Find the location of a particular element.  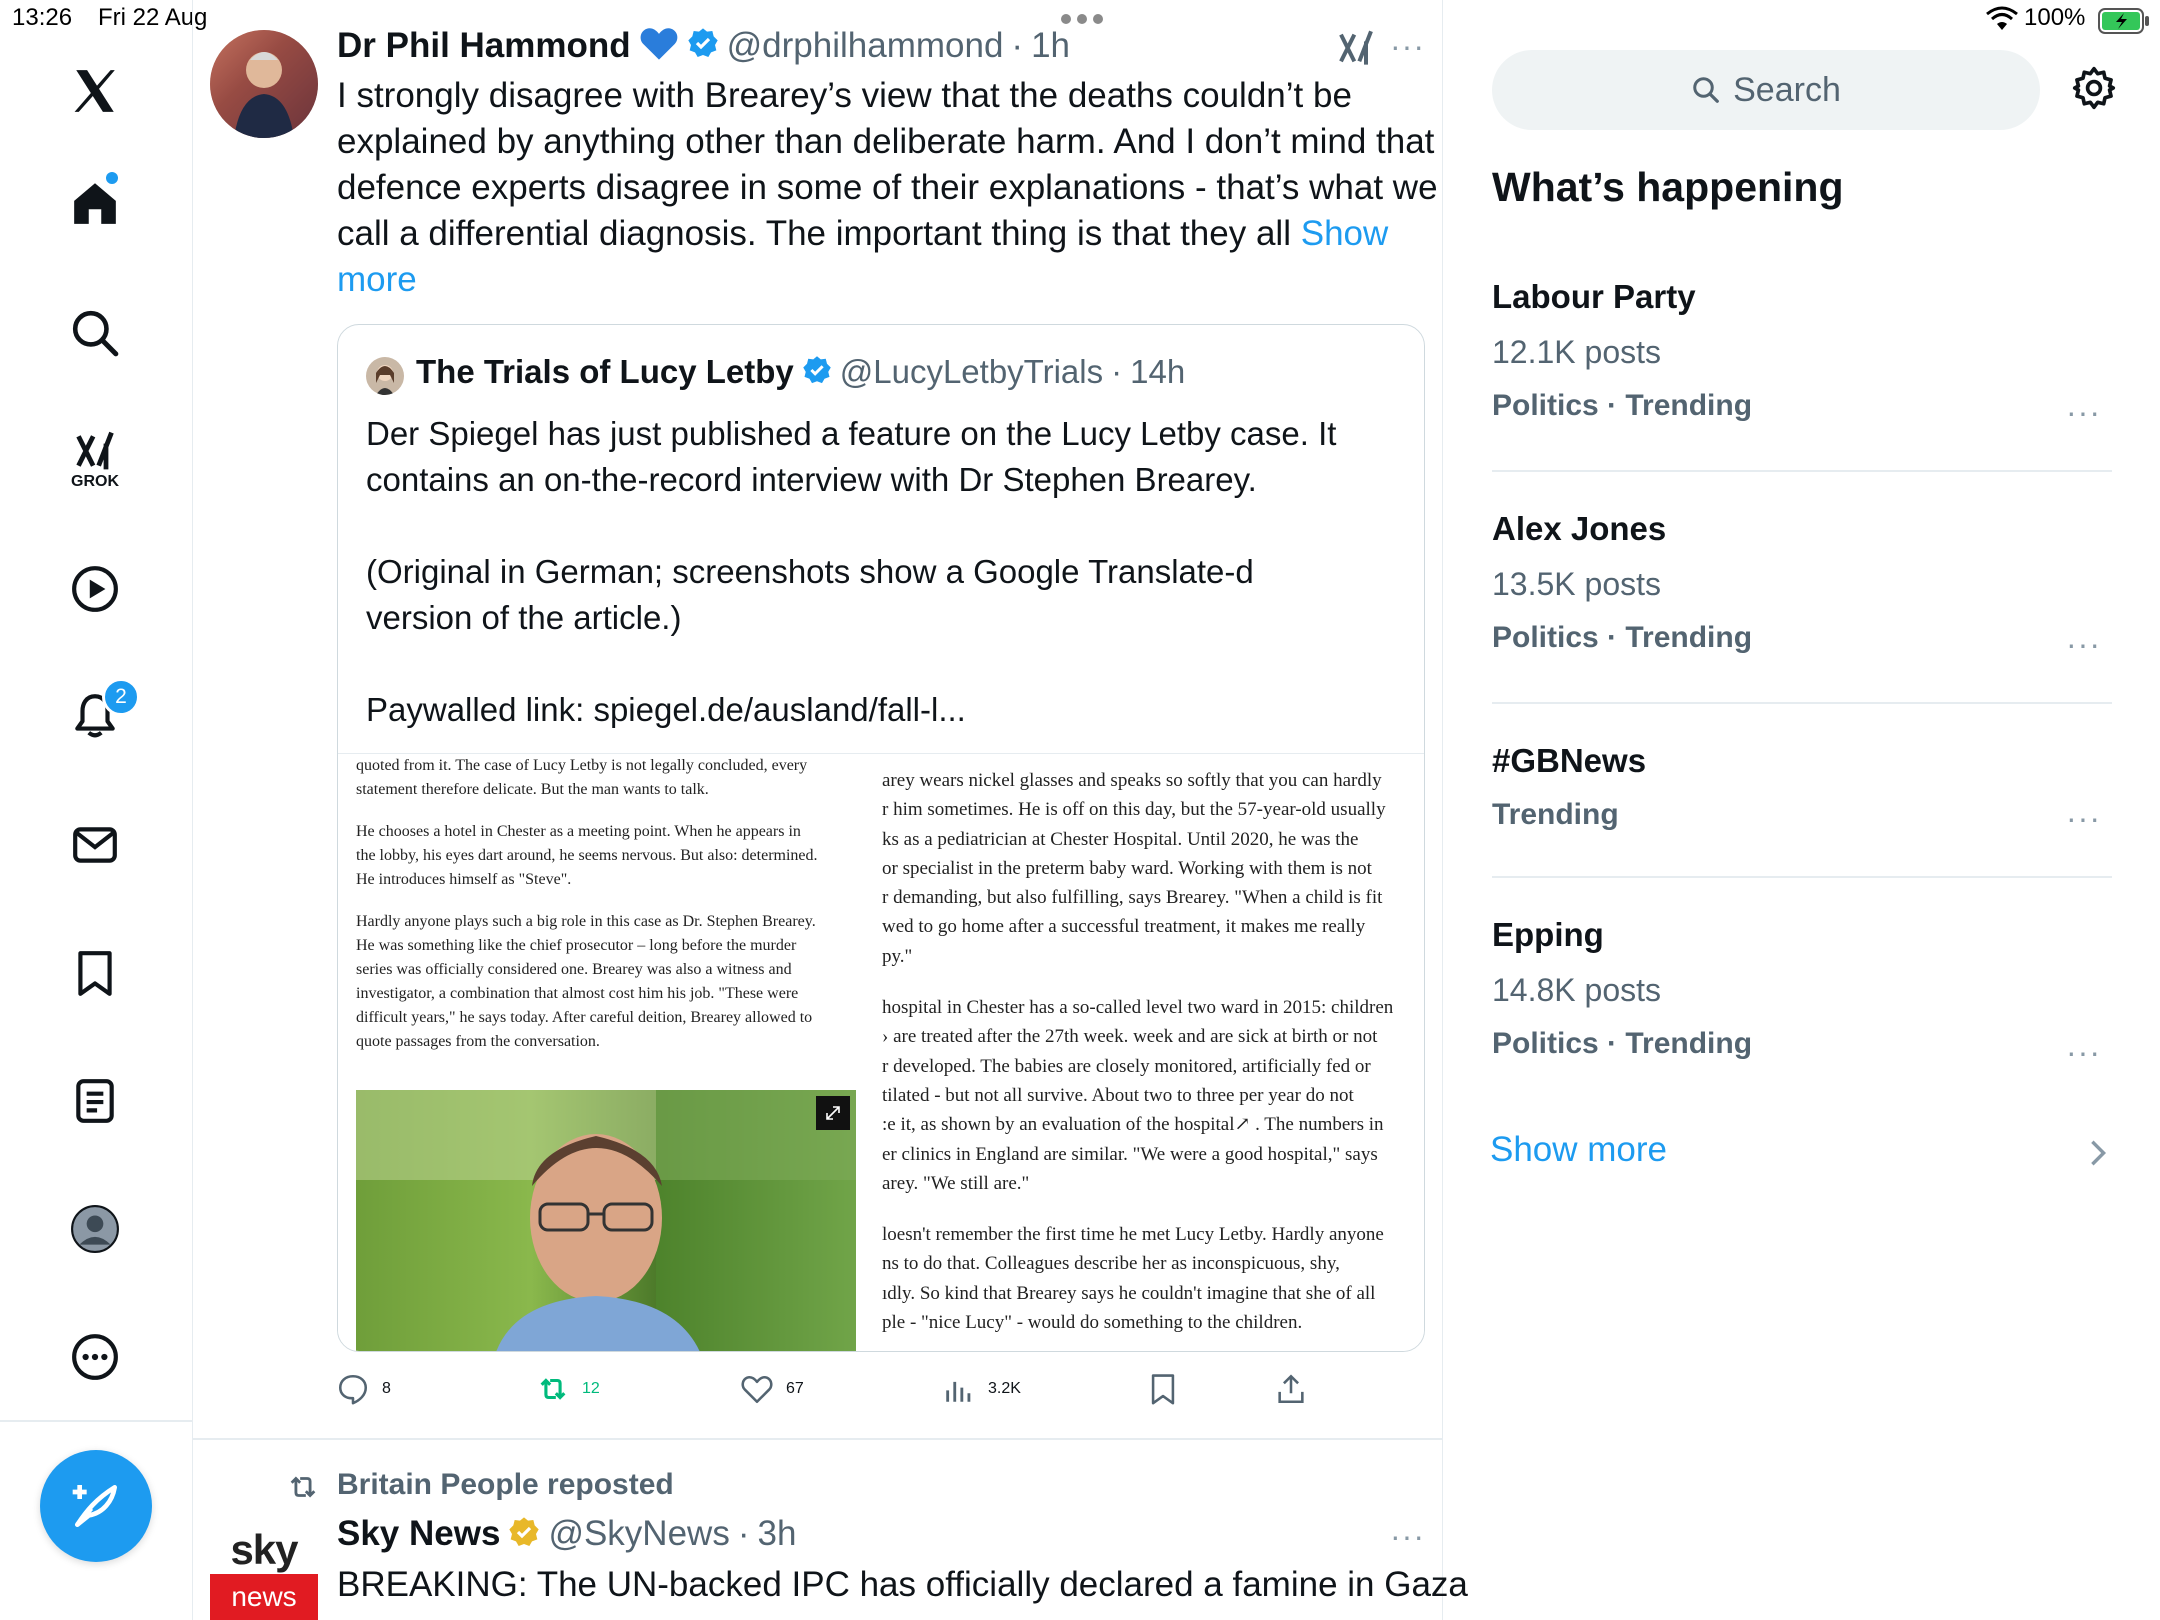

views-count: 3.2K is located at coordinates (1004, 1388).